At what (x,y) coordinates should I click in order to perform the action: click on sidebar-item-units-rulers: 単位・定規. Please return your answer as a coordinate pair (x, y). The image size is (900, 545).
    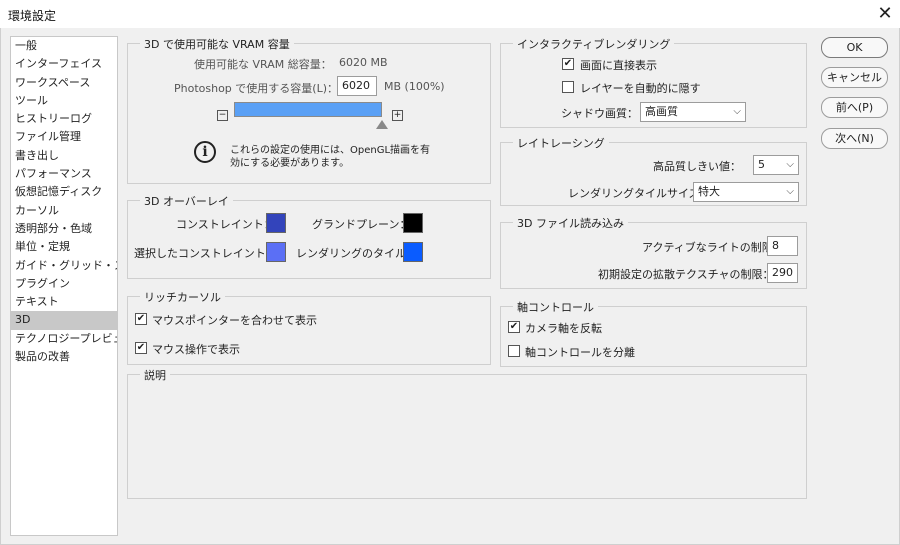
    Looking at the image, I should click on (64, 247).